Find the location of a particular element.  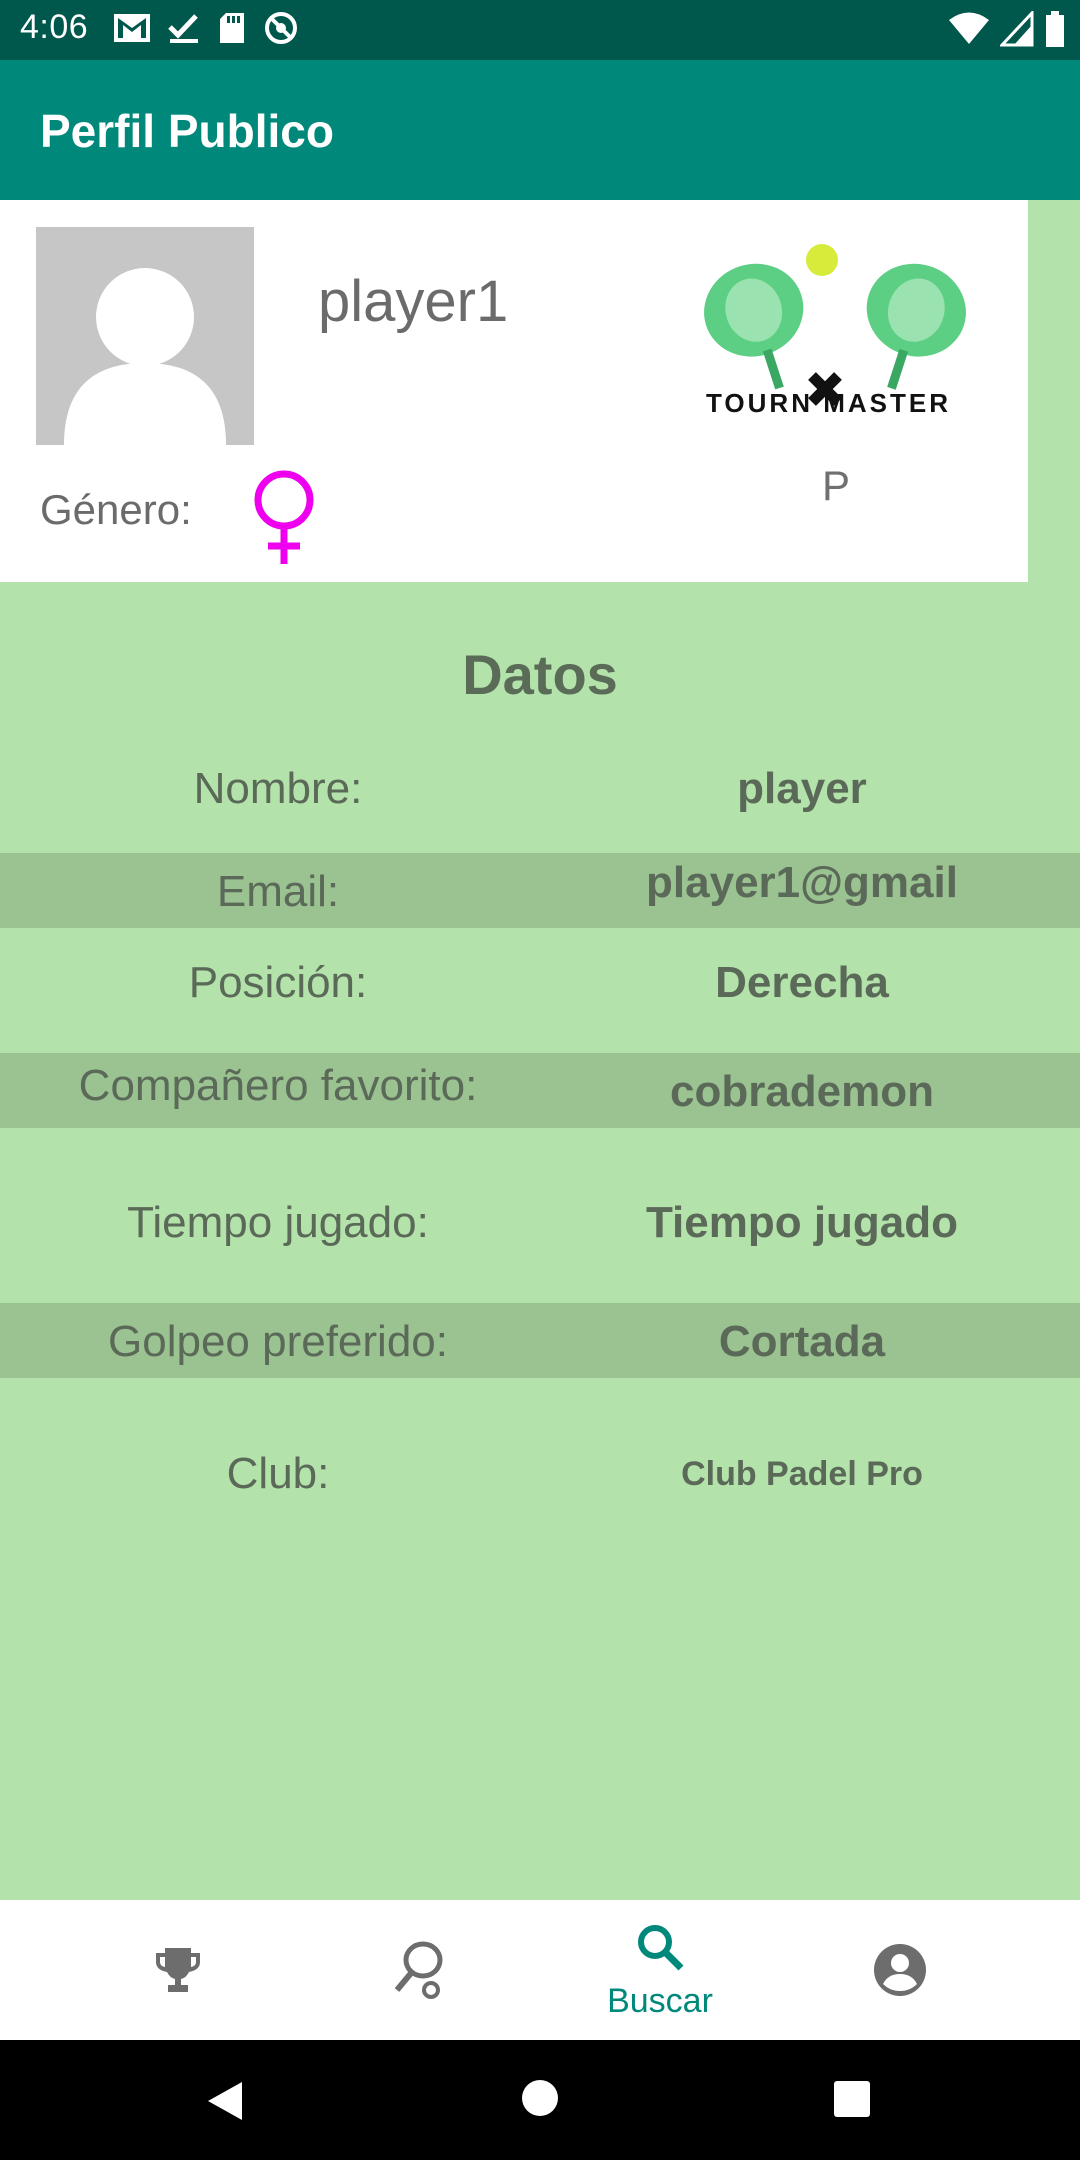

data-row-email: Email: player1@gmail is located at coordinates (540, 890).